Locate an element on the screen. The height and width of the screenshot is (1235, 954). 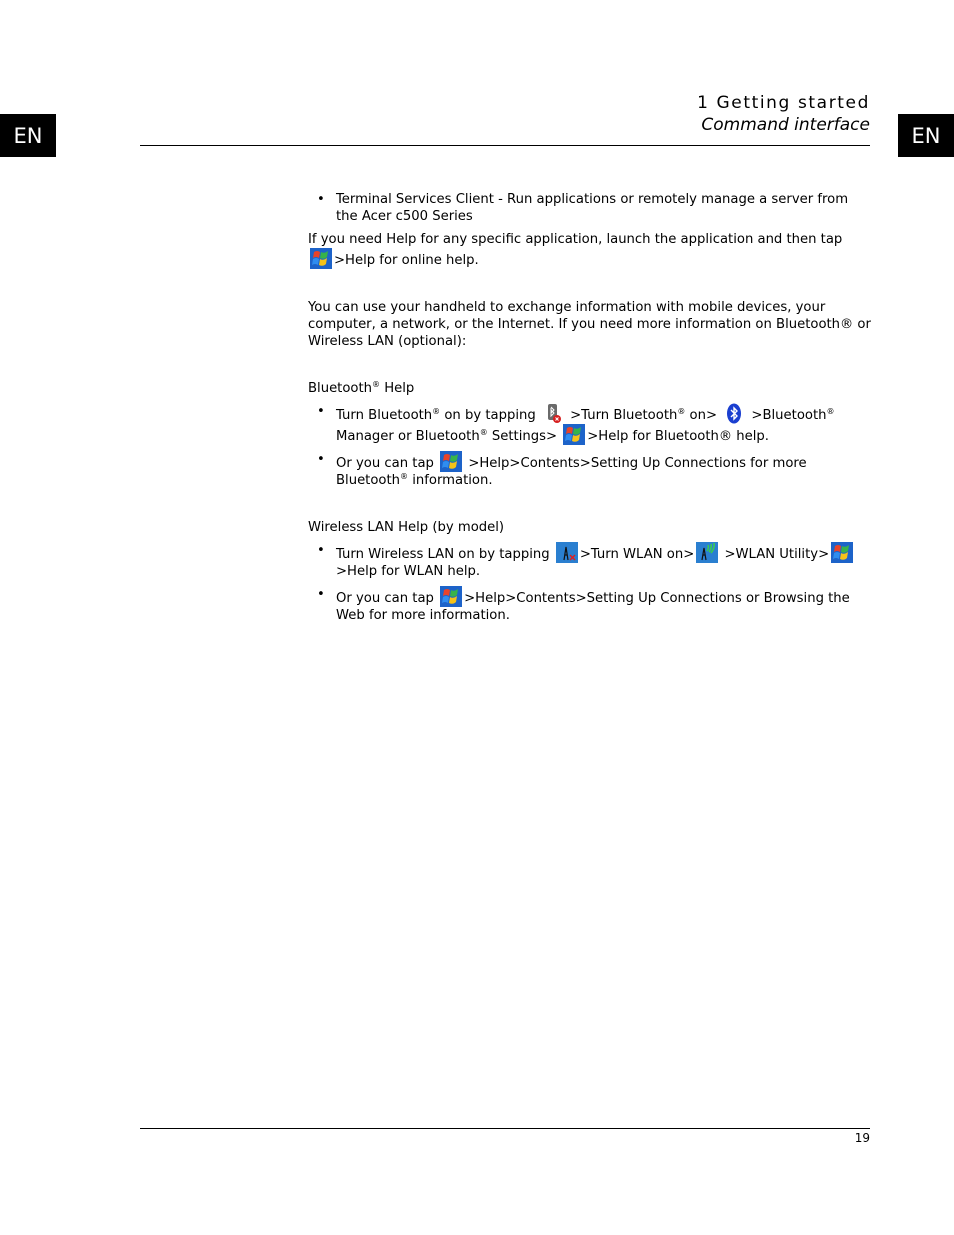
text: >WLAN Utility> is located at coordinates (775, 554).